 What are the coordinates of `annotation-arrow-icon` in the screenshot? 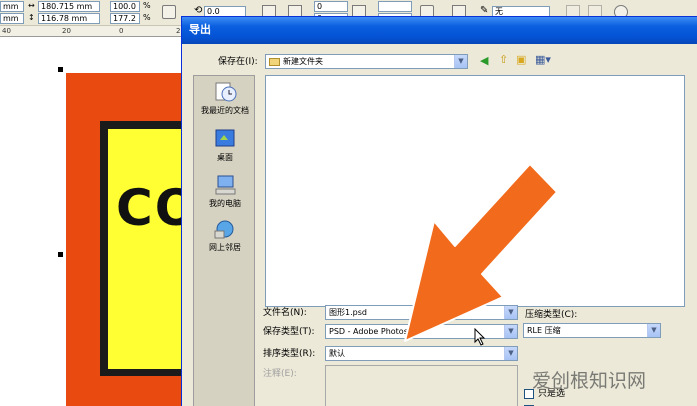 It's located at (481, 252).